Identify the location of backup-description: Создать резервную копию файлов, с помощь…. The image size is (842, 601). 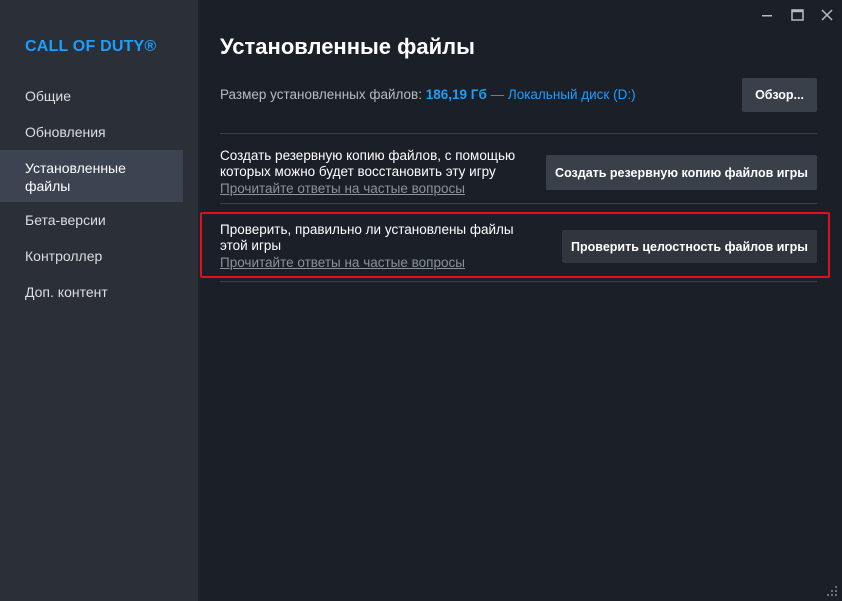
(368, 163).